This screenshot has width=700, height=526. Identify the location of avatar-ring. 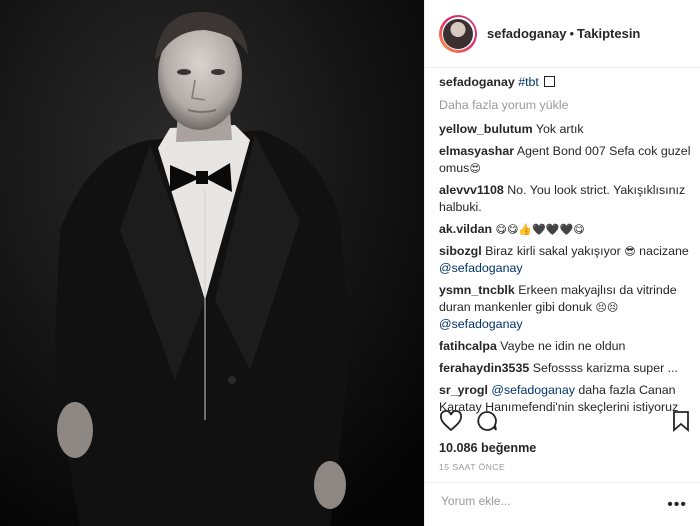
(458, 33).